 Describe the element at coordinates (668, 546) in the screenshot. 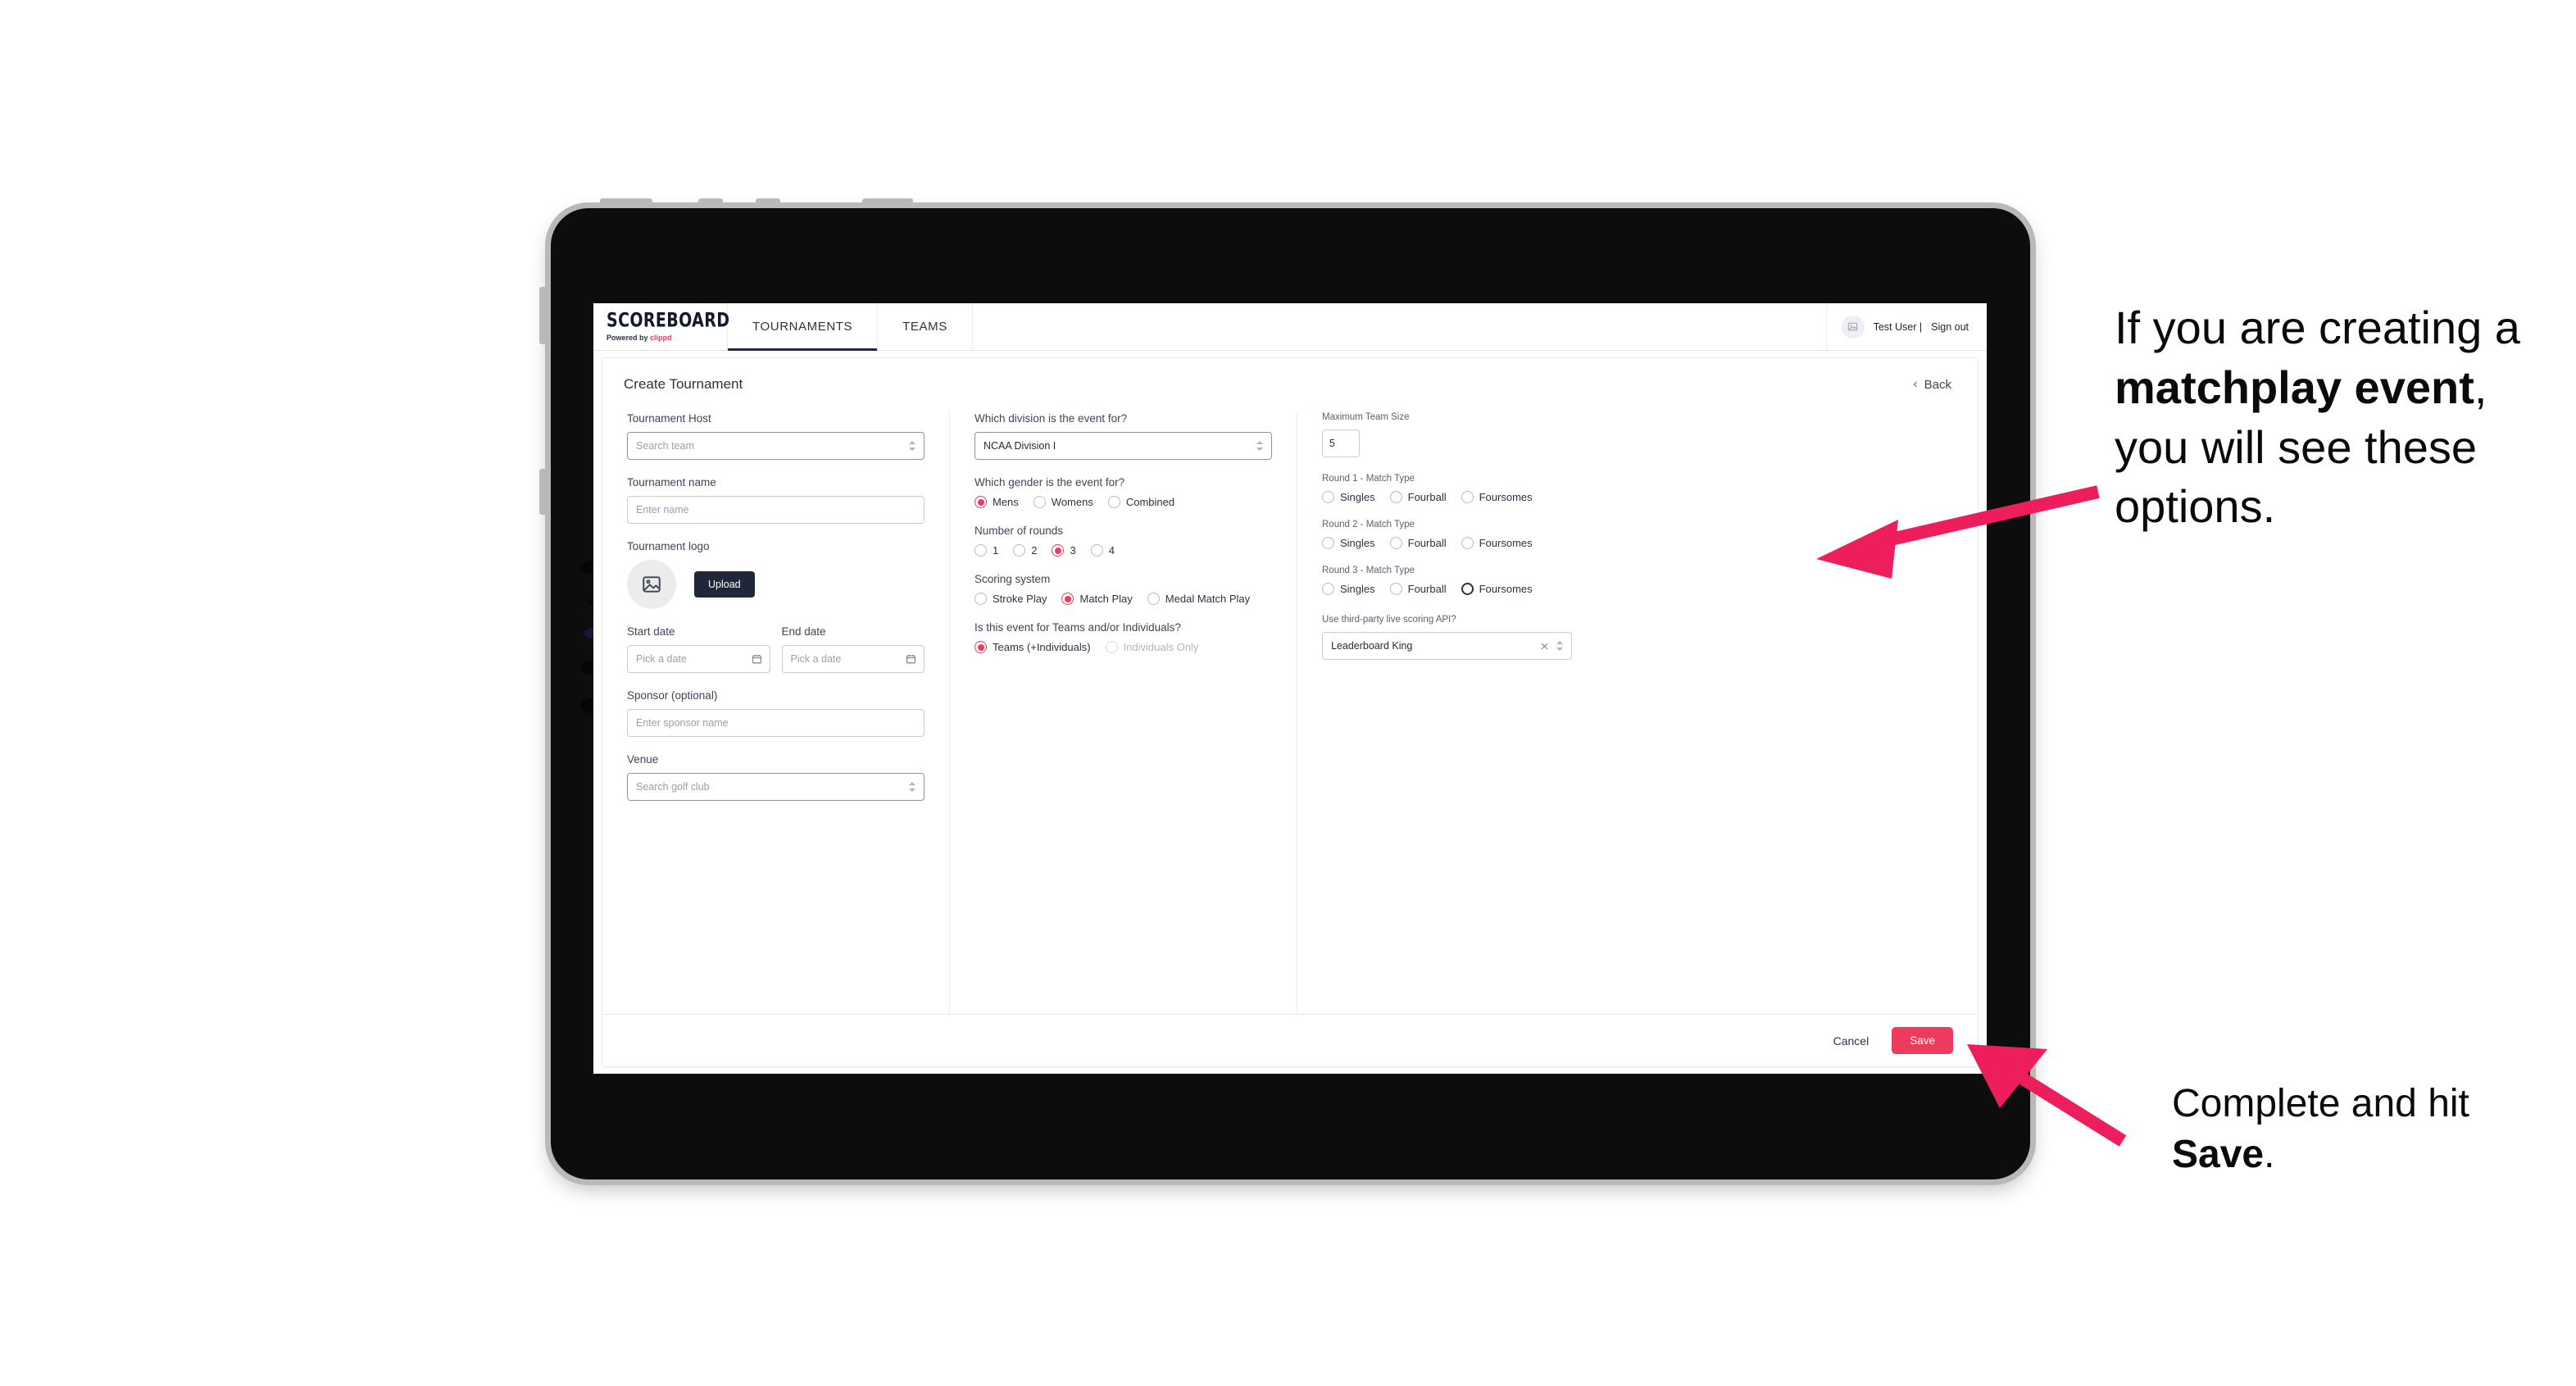

I see `label-tournament-logo: Tournament logo` at that location.